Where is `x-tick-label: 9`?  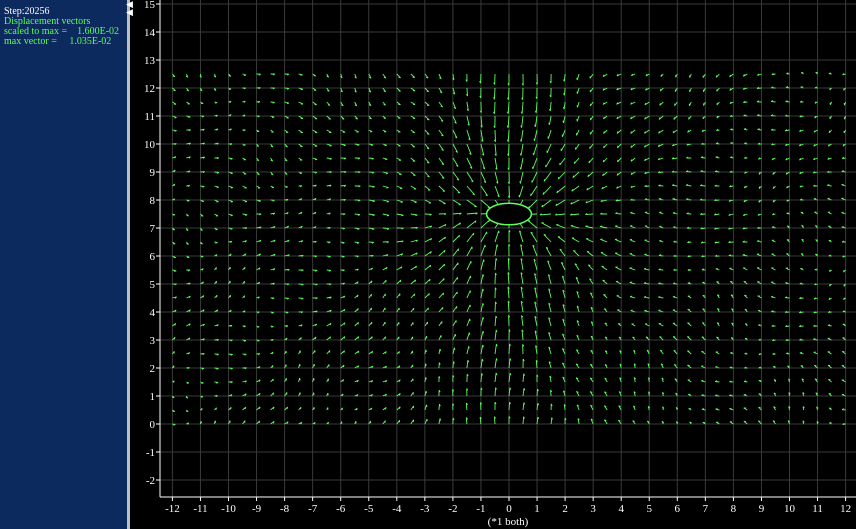
x-tick-label: 9 is located at coordinates (762, 509).